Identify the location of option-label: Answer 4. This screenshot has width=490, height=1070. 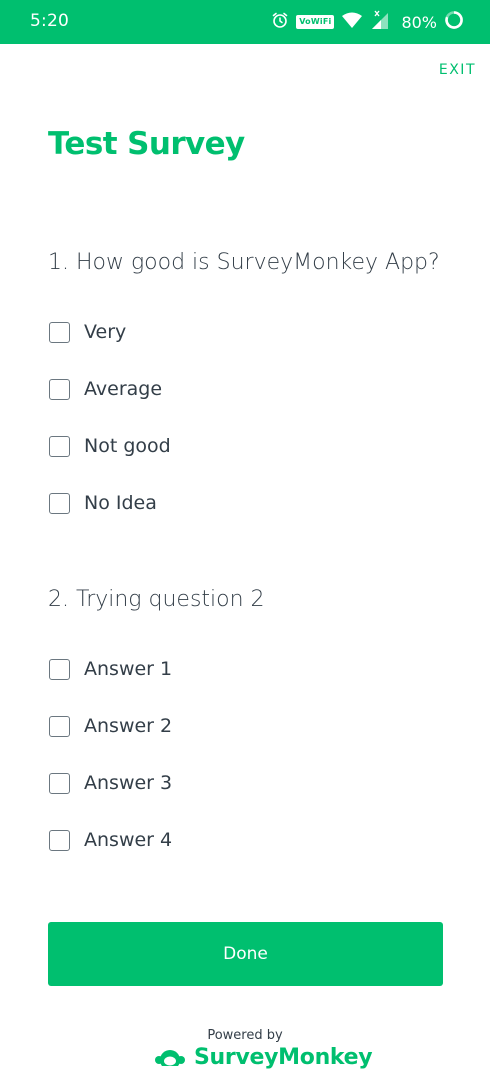
(128, 840).